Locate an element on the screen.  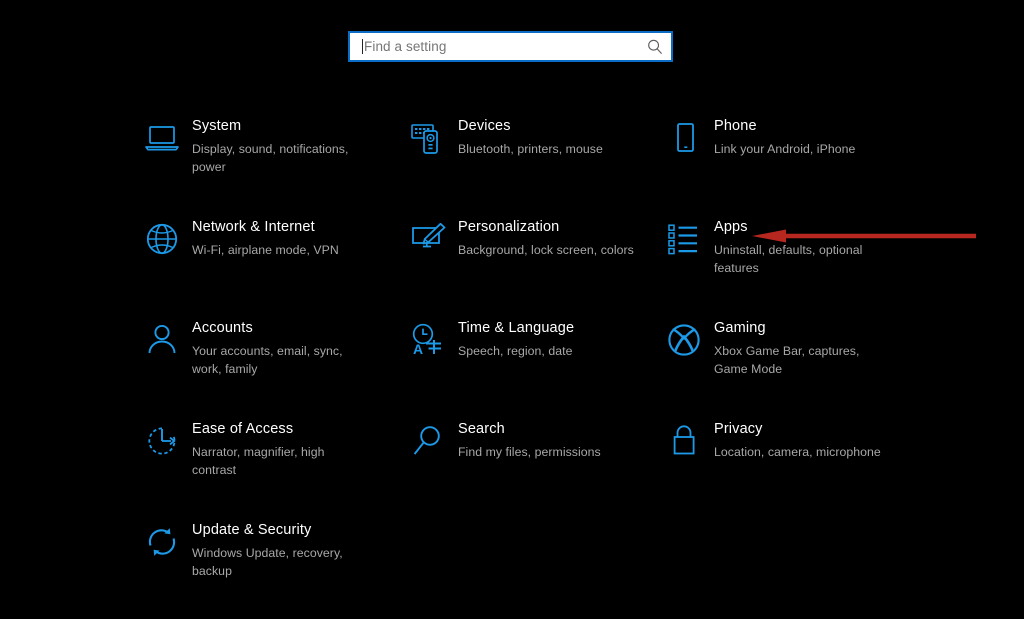
phone-icon is located at coordinates (684, 138).